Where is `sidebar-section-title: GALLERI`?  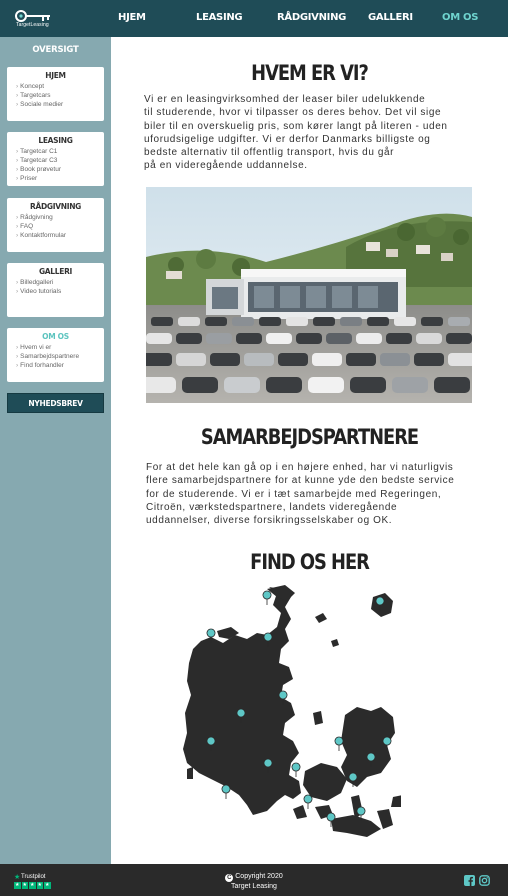
sidebar-section-title: GALLERI is located at coordinates (55, 271).